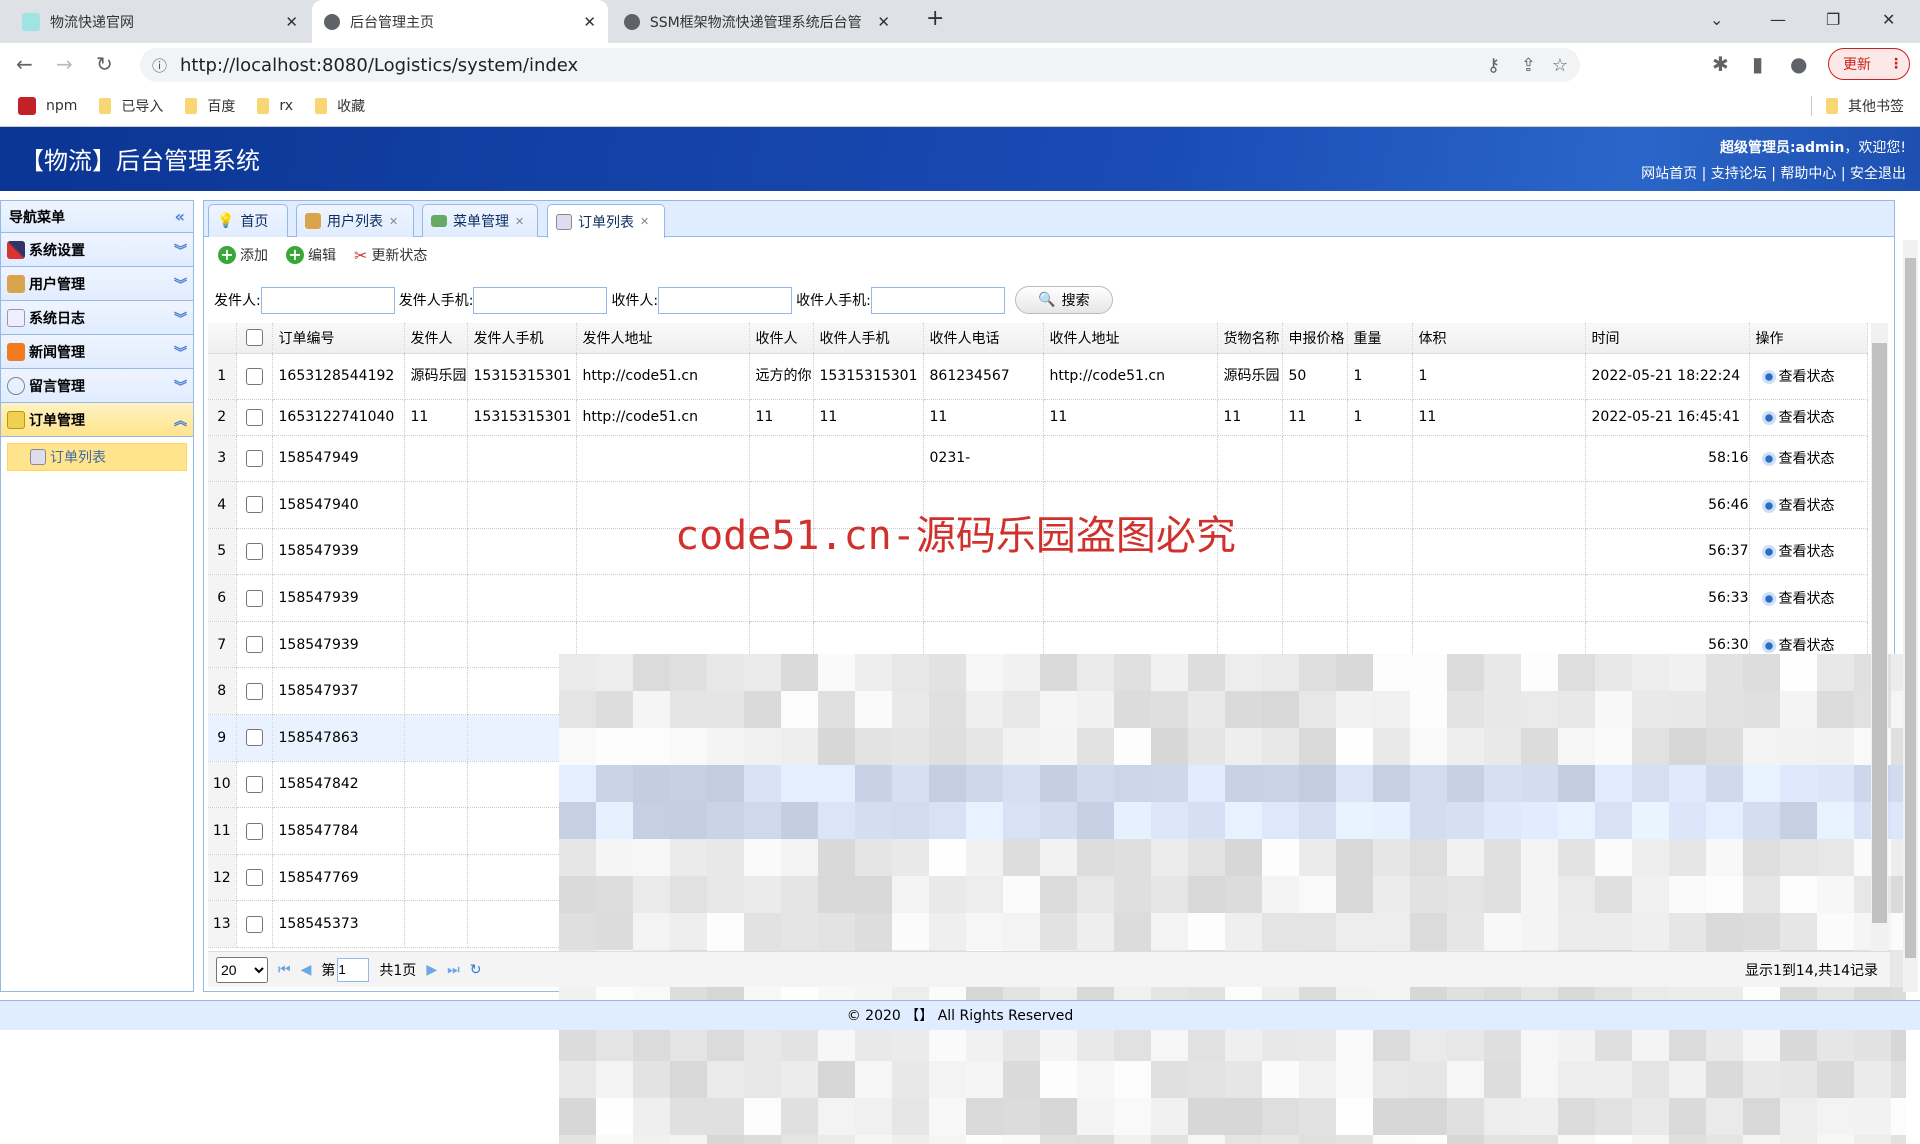  What do you see at coordinates (97, 386) in the screenshot?
I see `sidebar-item-messages: 留言管理 ︾` at bounding box center [97, 386].